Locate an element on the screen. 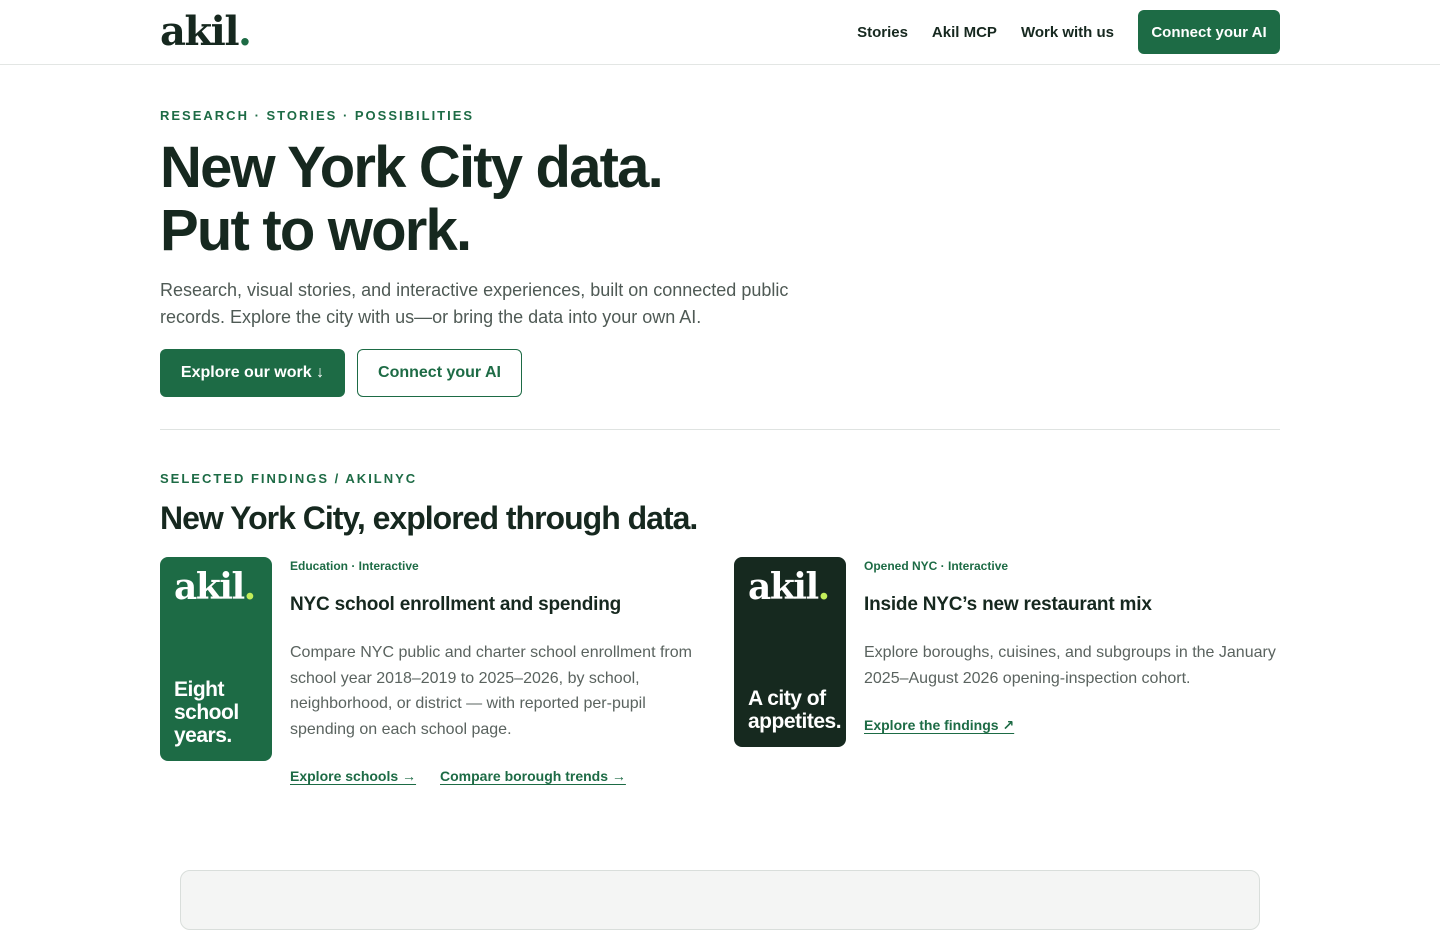 This screenshot has width=1440, height=930. explore-findings-link: Explore the findings ↗ is located at coordinates (939, 725).